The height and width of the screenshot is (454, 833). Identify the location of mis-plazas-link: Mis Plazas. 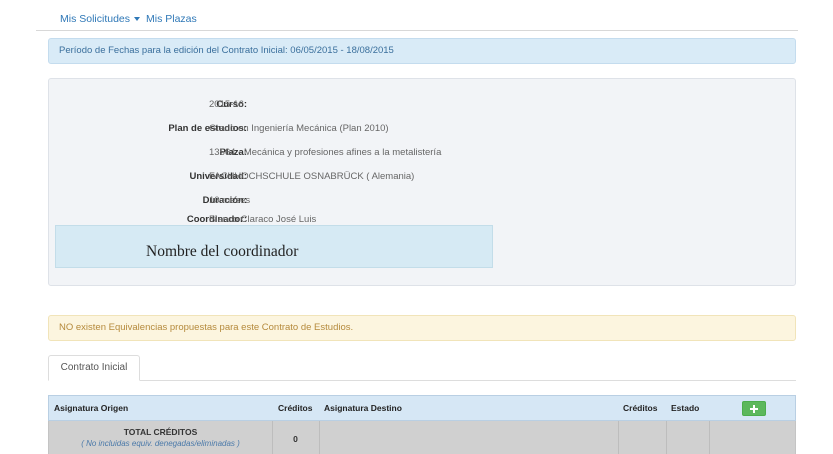
(171, 19).